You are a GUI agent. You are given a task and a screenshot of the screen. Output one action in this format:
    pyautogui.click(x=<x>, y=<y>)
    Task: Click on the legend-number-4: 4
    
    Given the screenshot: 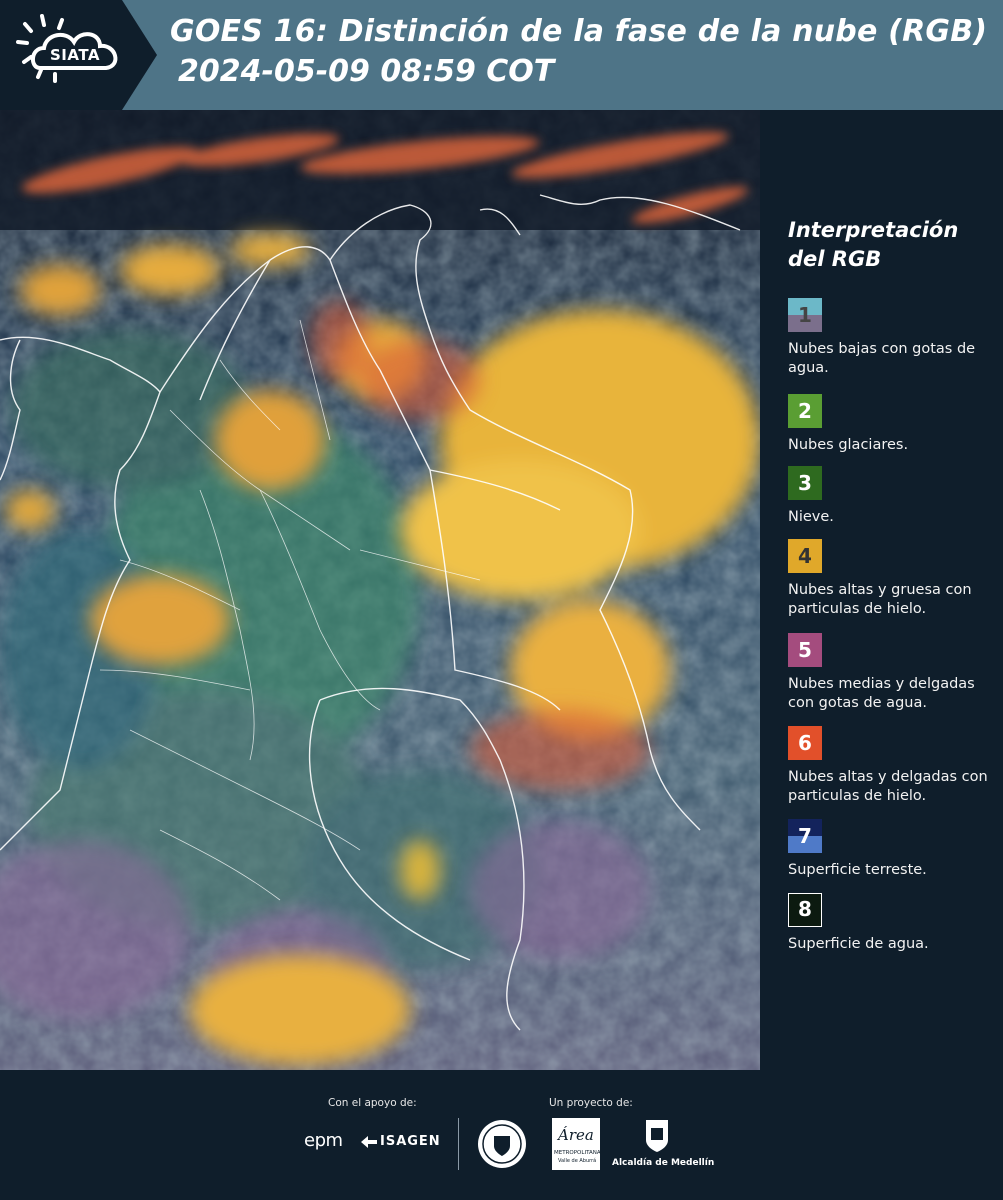 What is the action you would take?
    pyautogui.click(x=805, y=556)
    